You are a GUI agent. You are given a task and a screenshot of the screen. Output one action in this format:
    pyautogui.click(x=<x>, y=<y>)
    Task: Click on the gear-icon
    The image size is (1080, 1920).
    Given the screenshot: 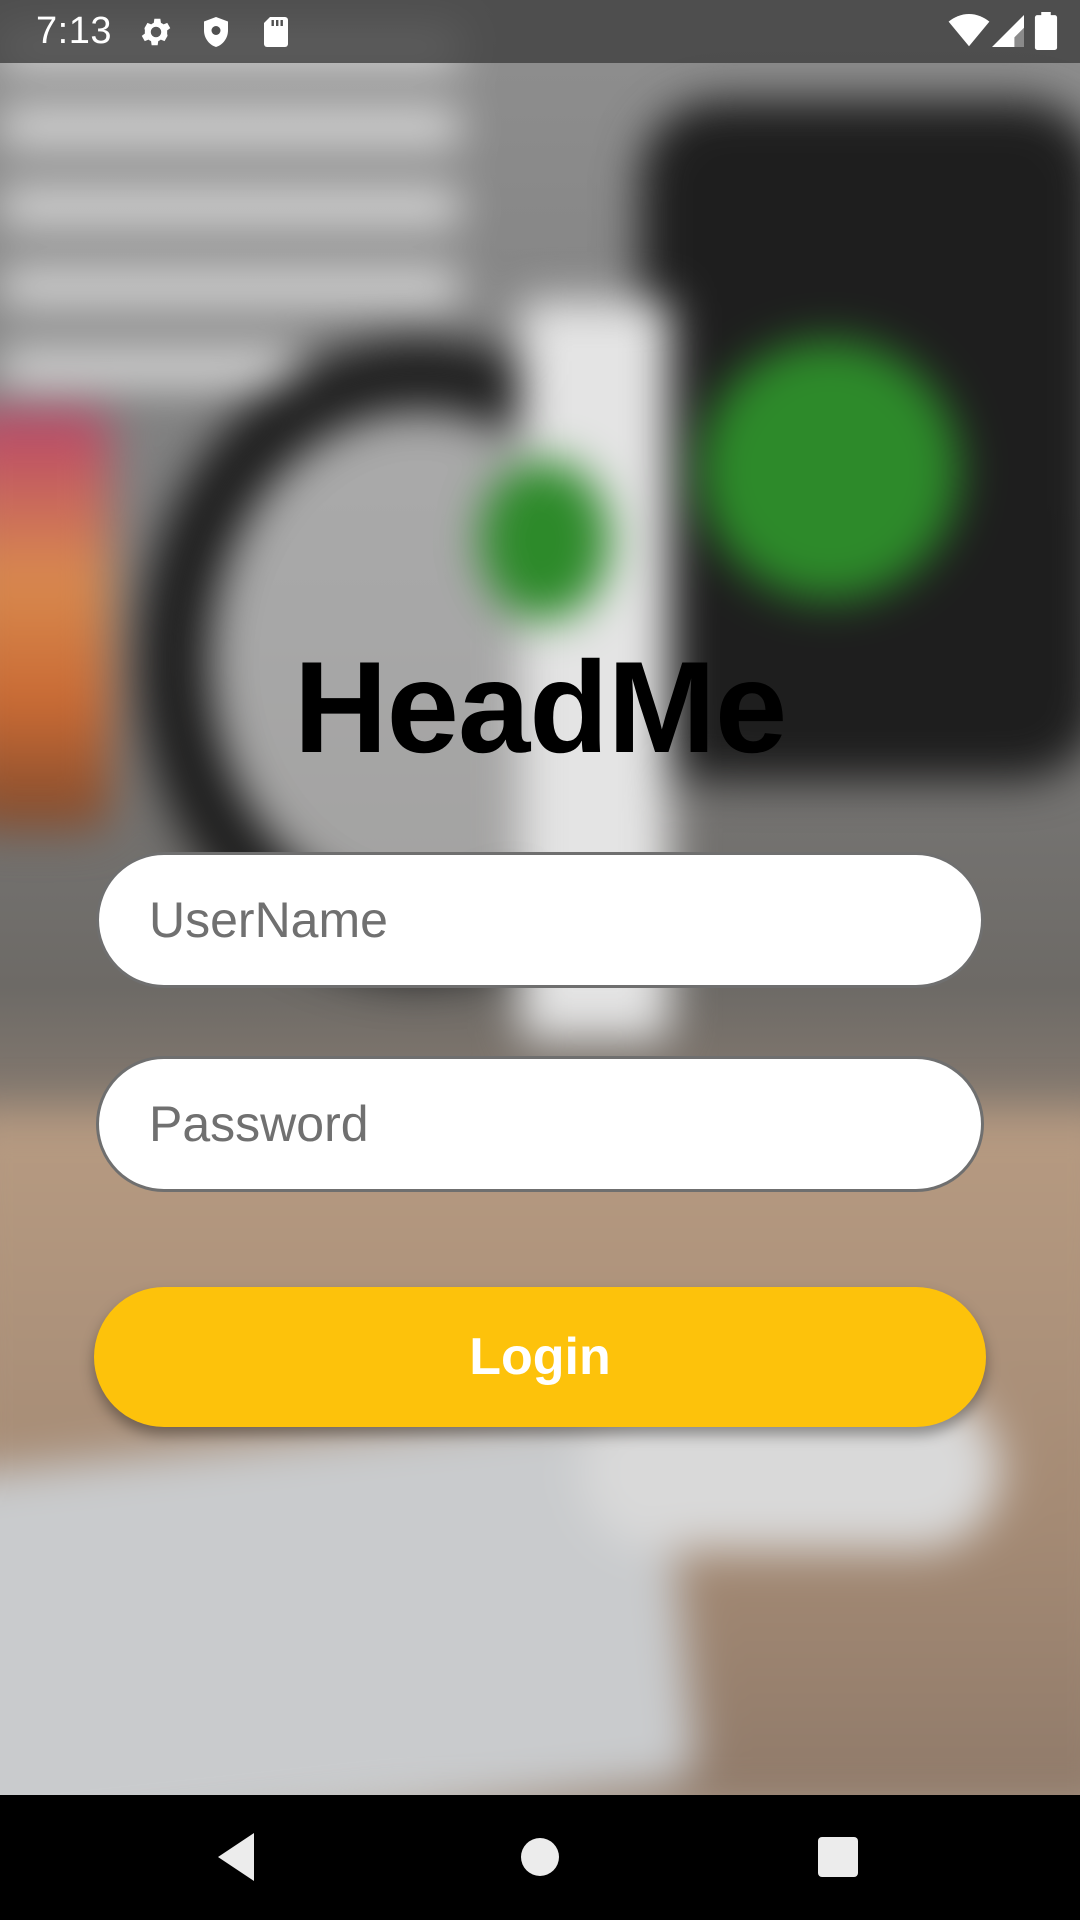 What is the action you would take?
    pyautogui.click(x=156, y=32)
    